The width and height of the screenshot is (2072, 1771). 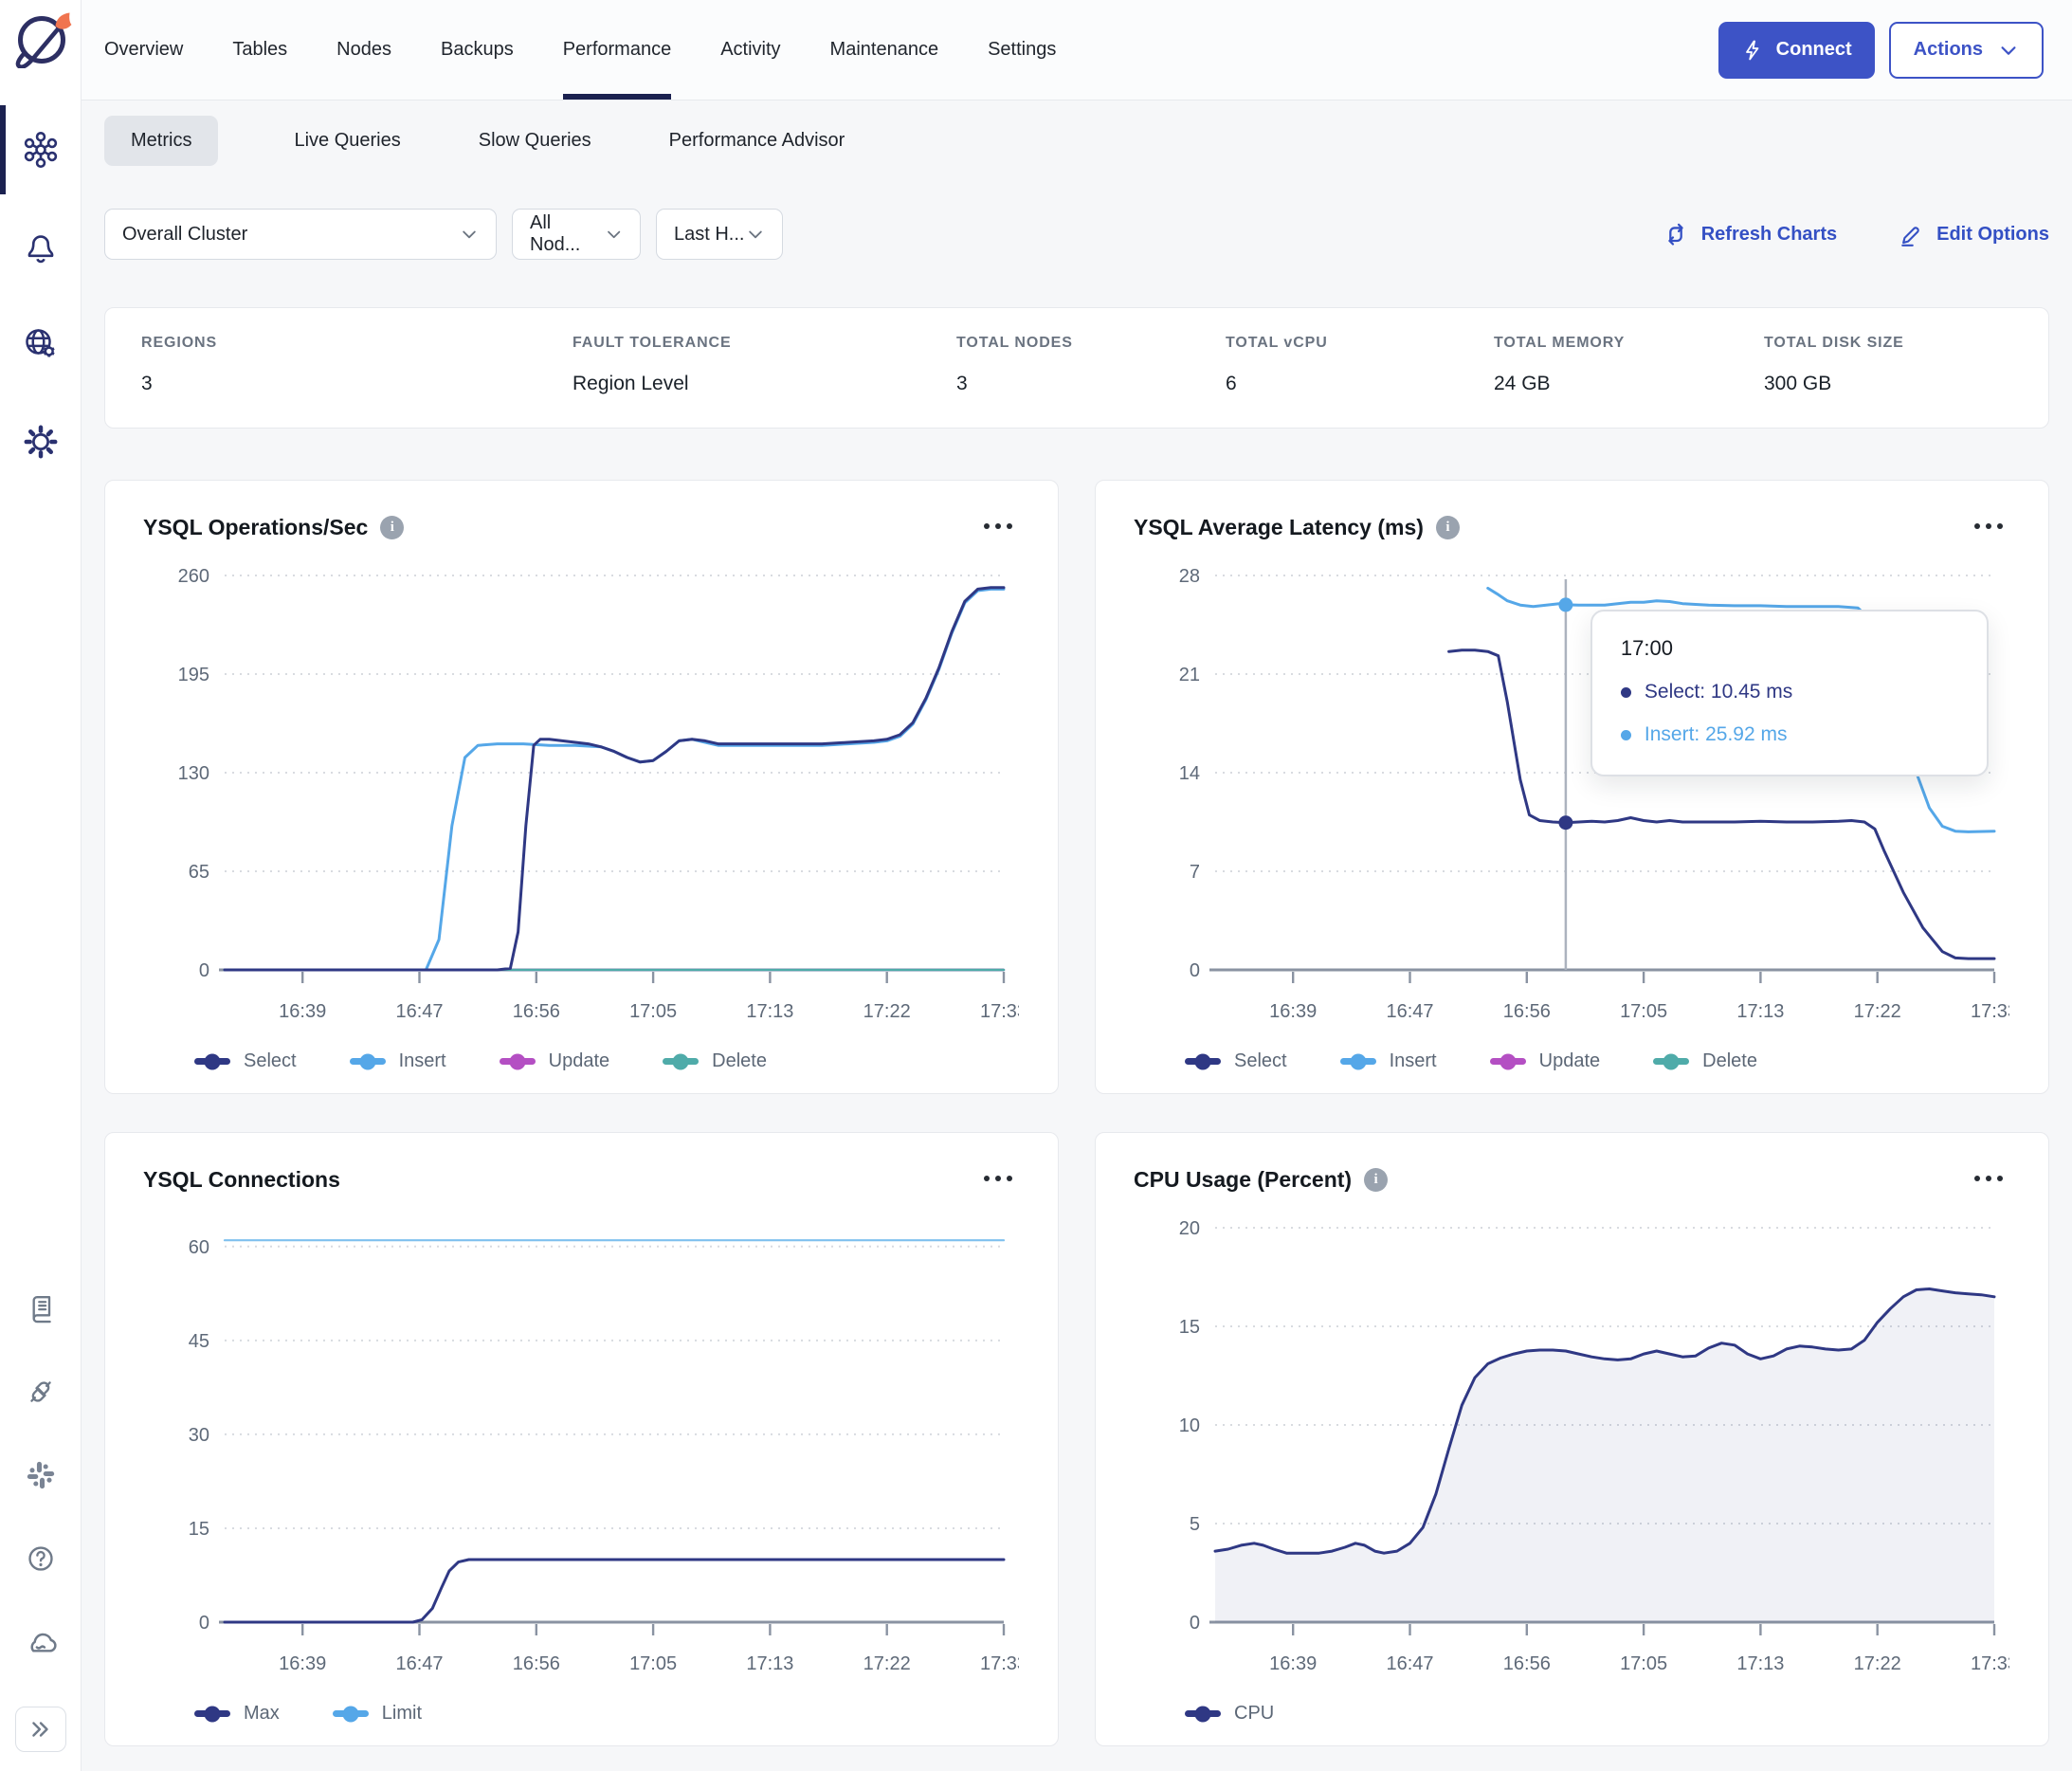 I want to click on svg-text: 60, so click(x=199, y=1248).